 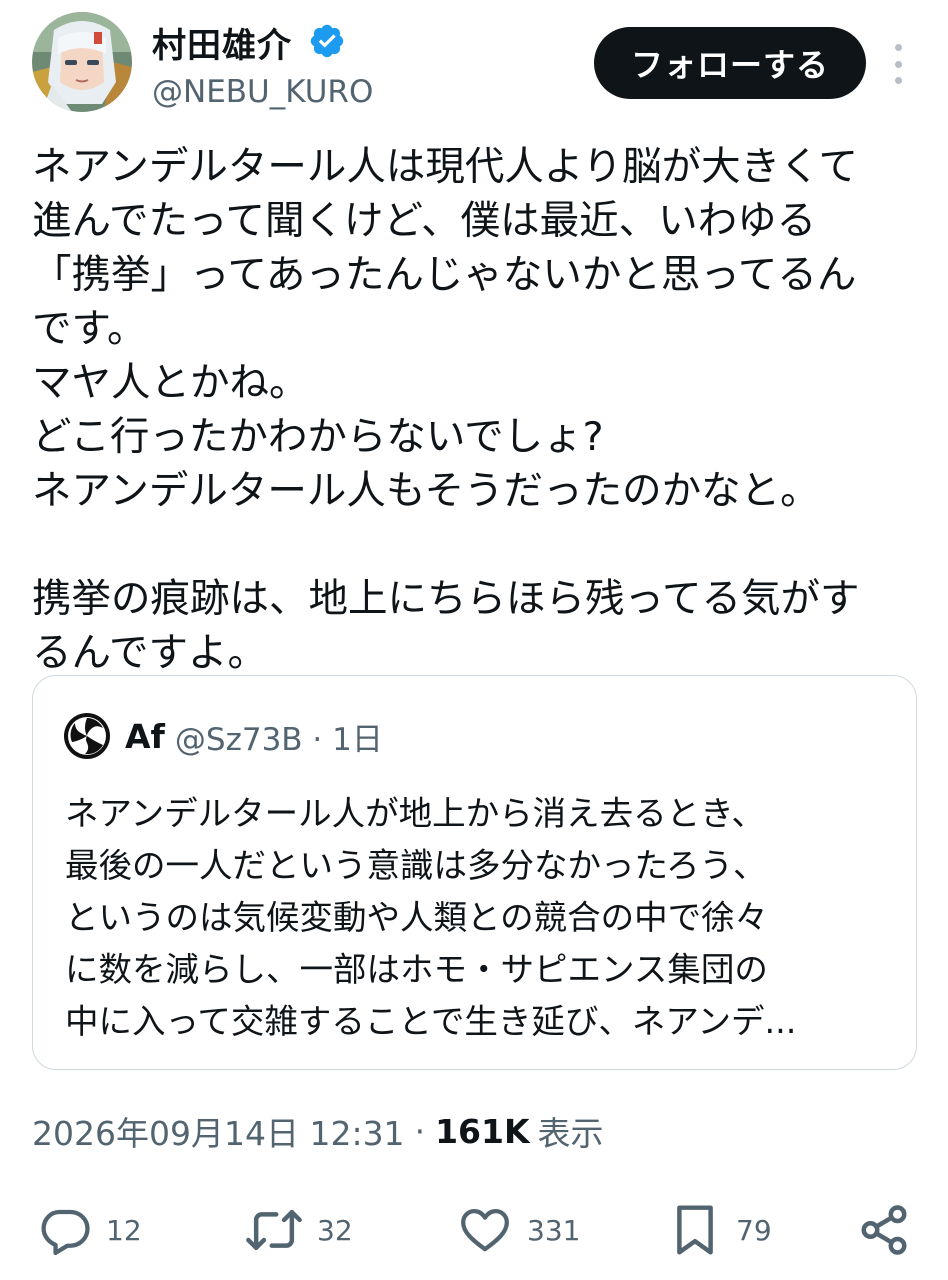 What do you see at coordinates (730, 63) in the screenshot?
I see `follow-button: フォローする` at bounding box center [730, 63].